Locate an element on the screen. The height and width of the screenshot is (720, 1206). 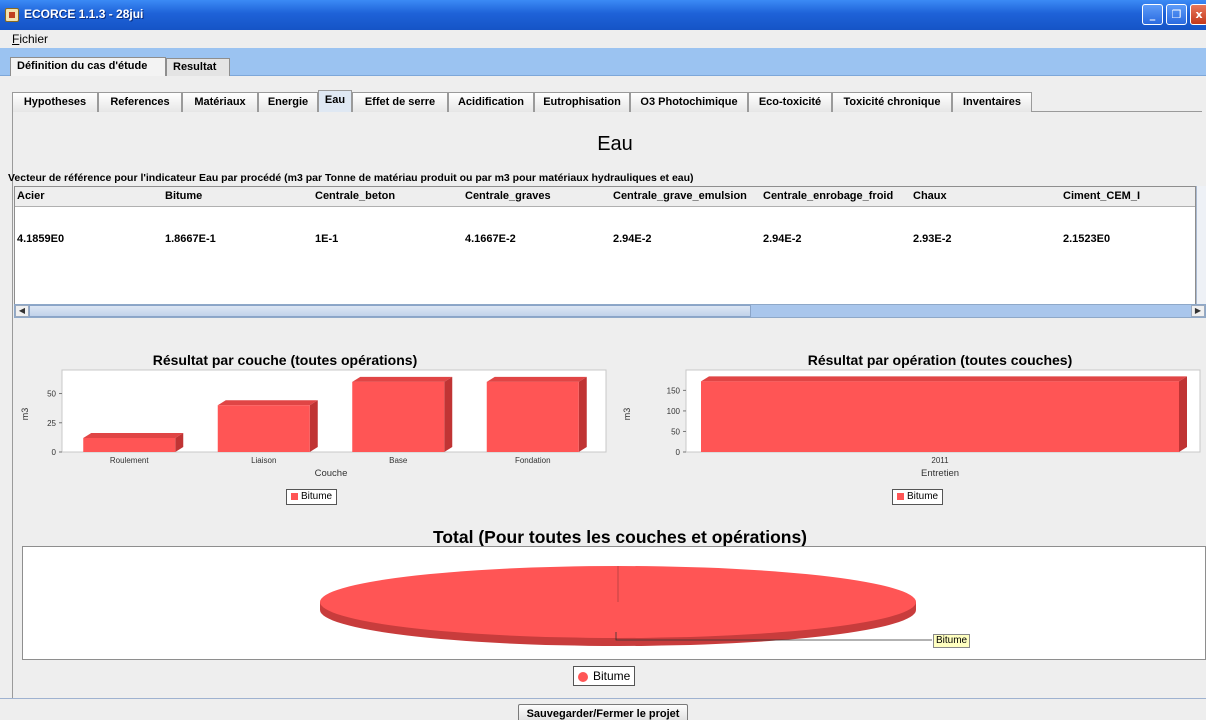
tab-hypotheses: Hypotheses is located at coordinates (55, 102).